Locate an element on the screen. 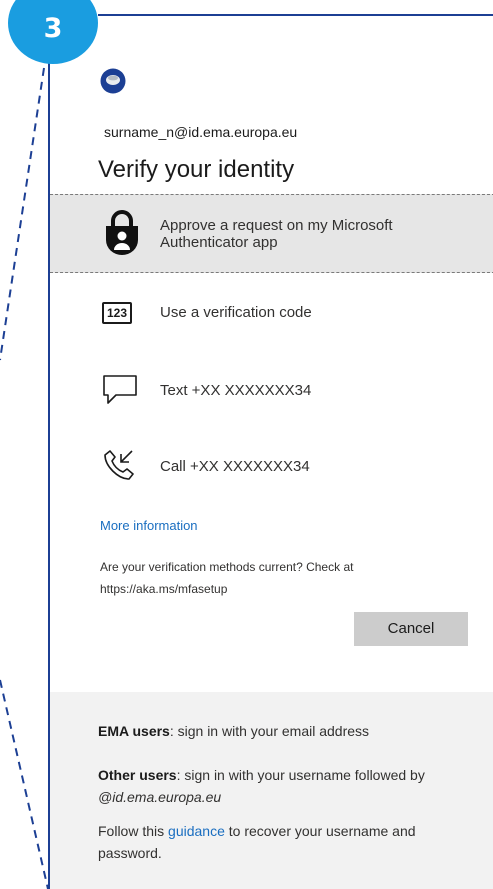 This screenshot has width=493, height=889. method-phone-call: Call +XX XXXXXXX34 is located at coordinates (271, 466).